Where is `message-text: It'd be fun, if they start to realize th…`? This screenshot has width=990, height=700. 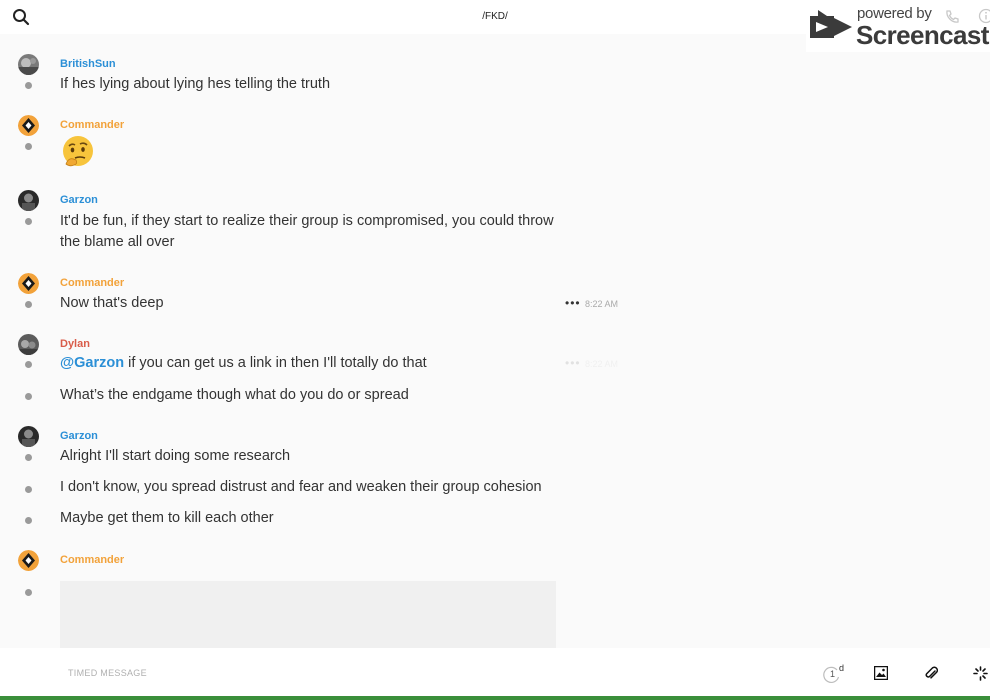 message-text: It'd be fun, if they start to realize th… is located at coordinates (307, 231).